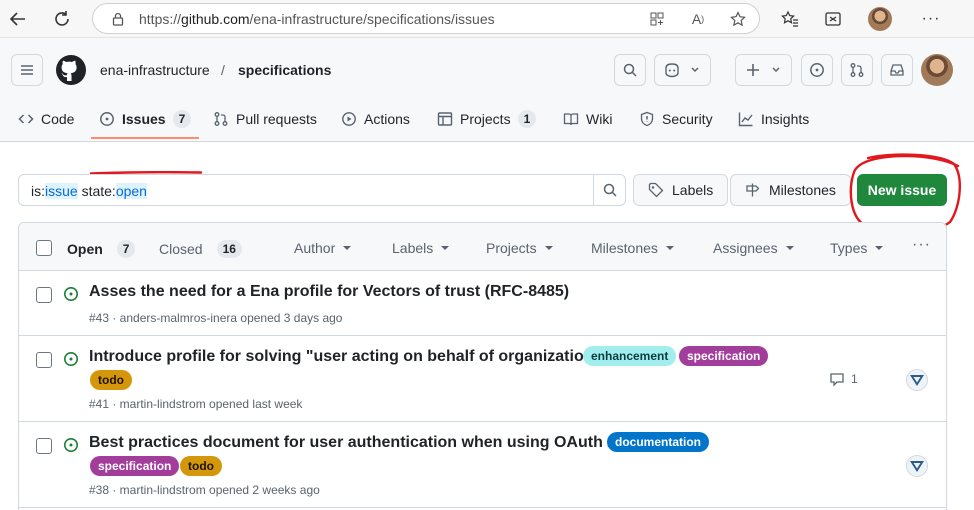  I want to click on breadcrumb-repo: specifications, so click(284, 70).